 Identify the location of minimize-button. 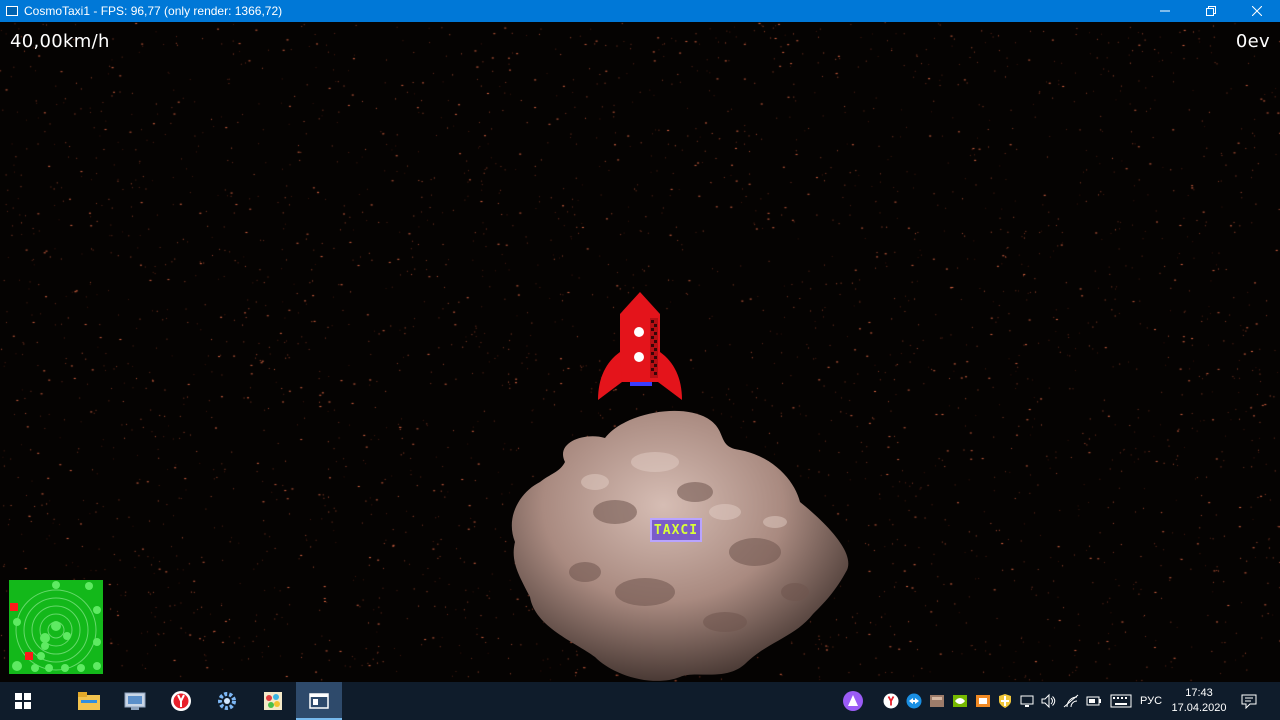
(1165, 11).